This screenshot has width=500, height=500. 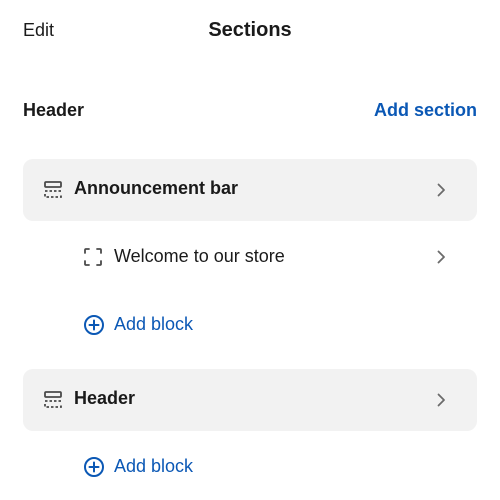 I want to click on group-title: Header, so click(x=54, y=110).